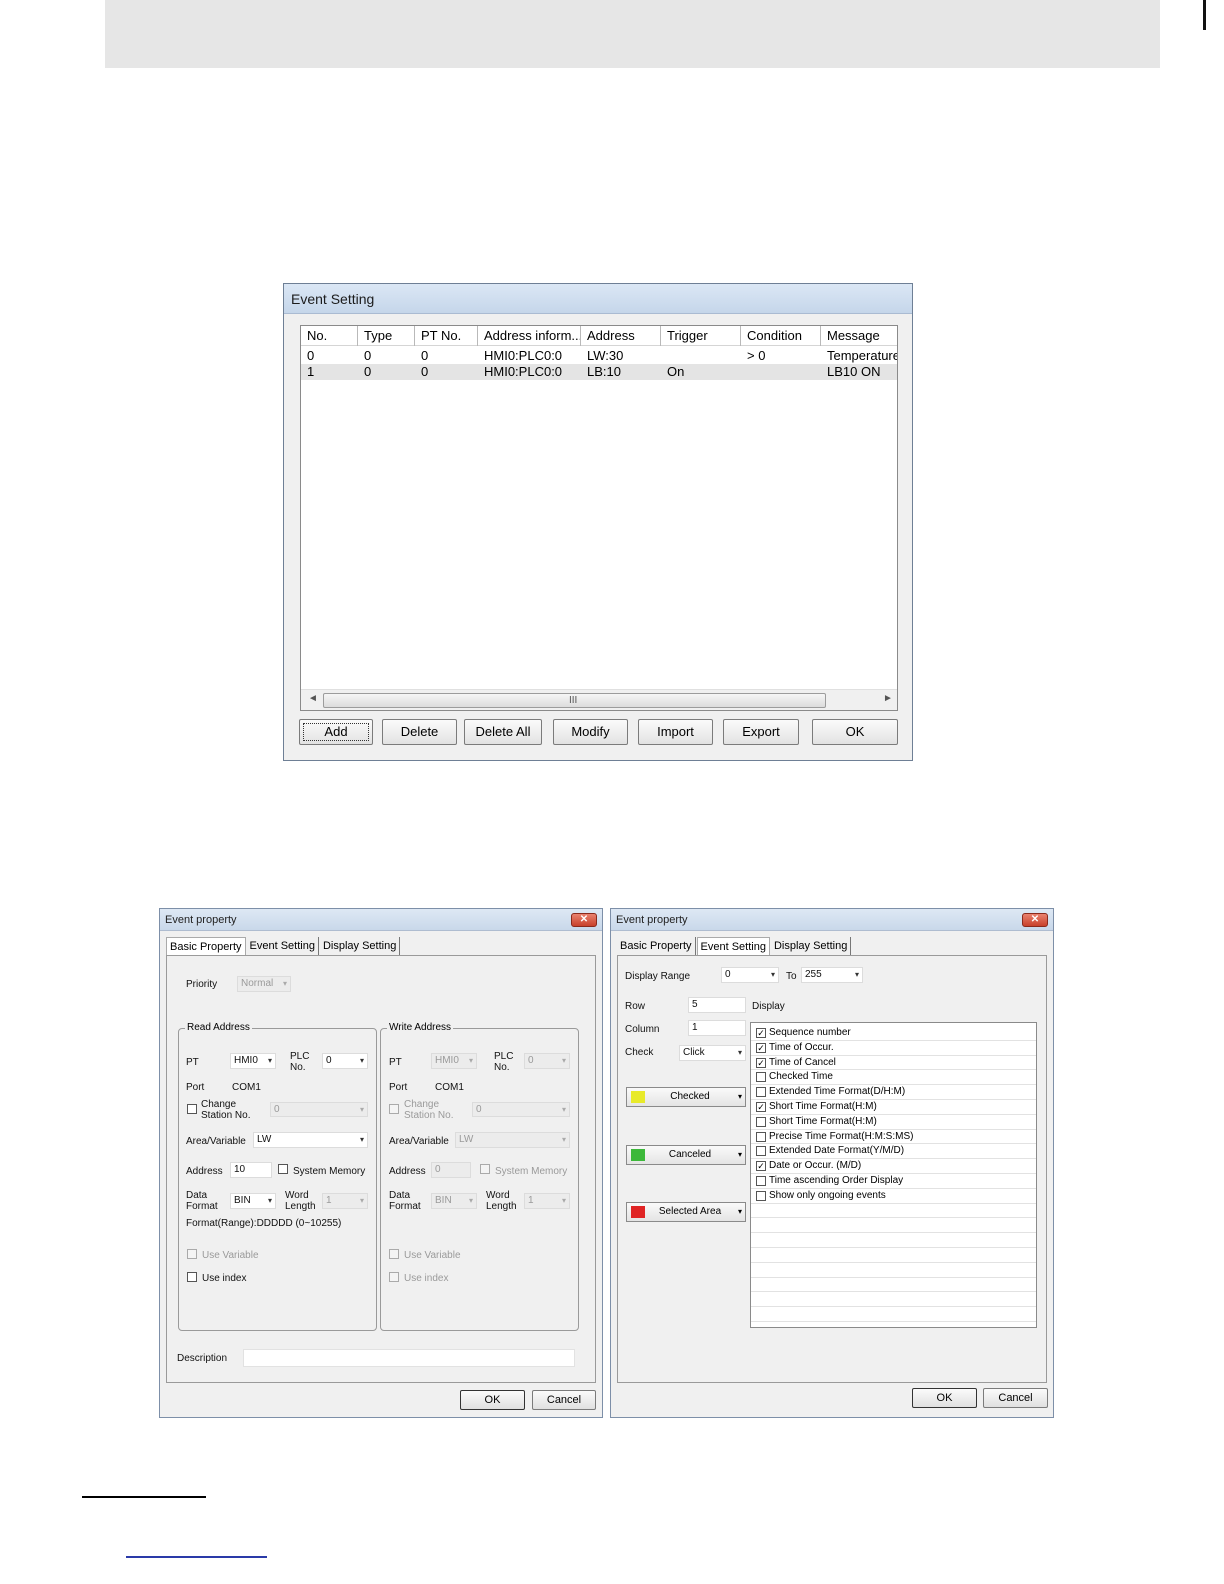 The image size is (1224, 1584). I want to click on column-value: 1, so click(695, 1027).